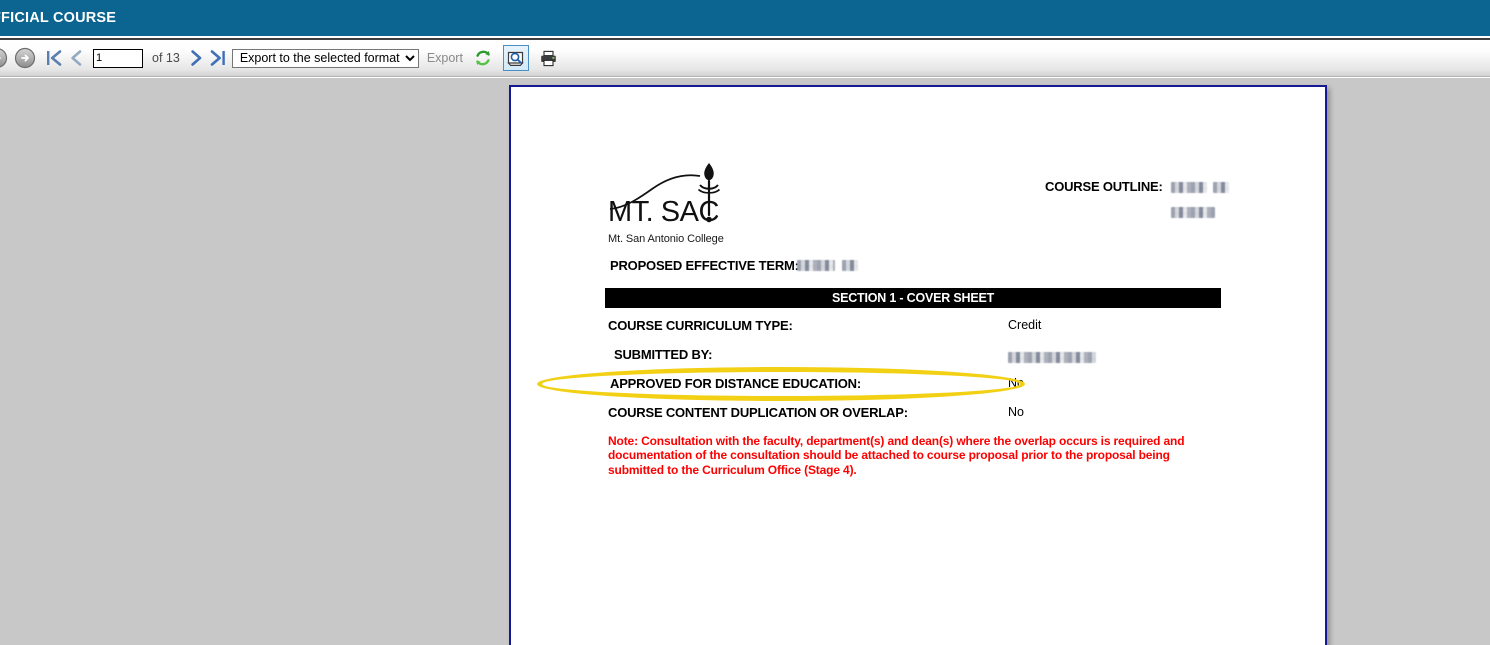 This screenshot has height=645, width=1490. I want to click on section-header-title: SECTION 1 - COVER SHEET, so click(913, 298).